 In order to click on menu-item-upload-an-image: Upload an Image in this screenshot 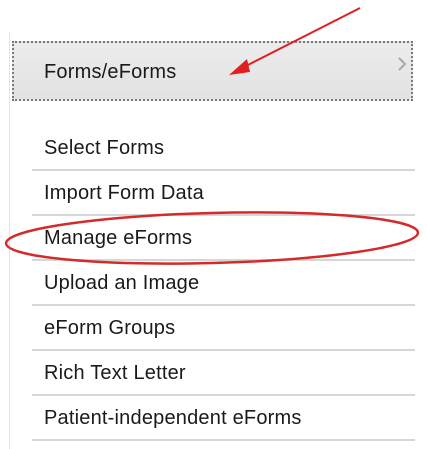, I will do `click(223, 283)`.